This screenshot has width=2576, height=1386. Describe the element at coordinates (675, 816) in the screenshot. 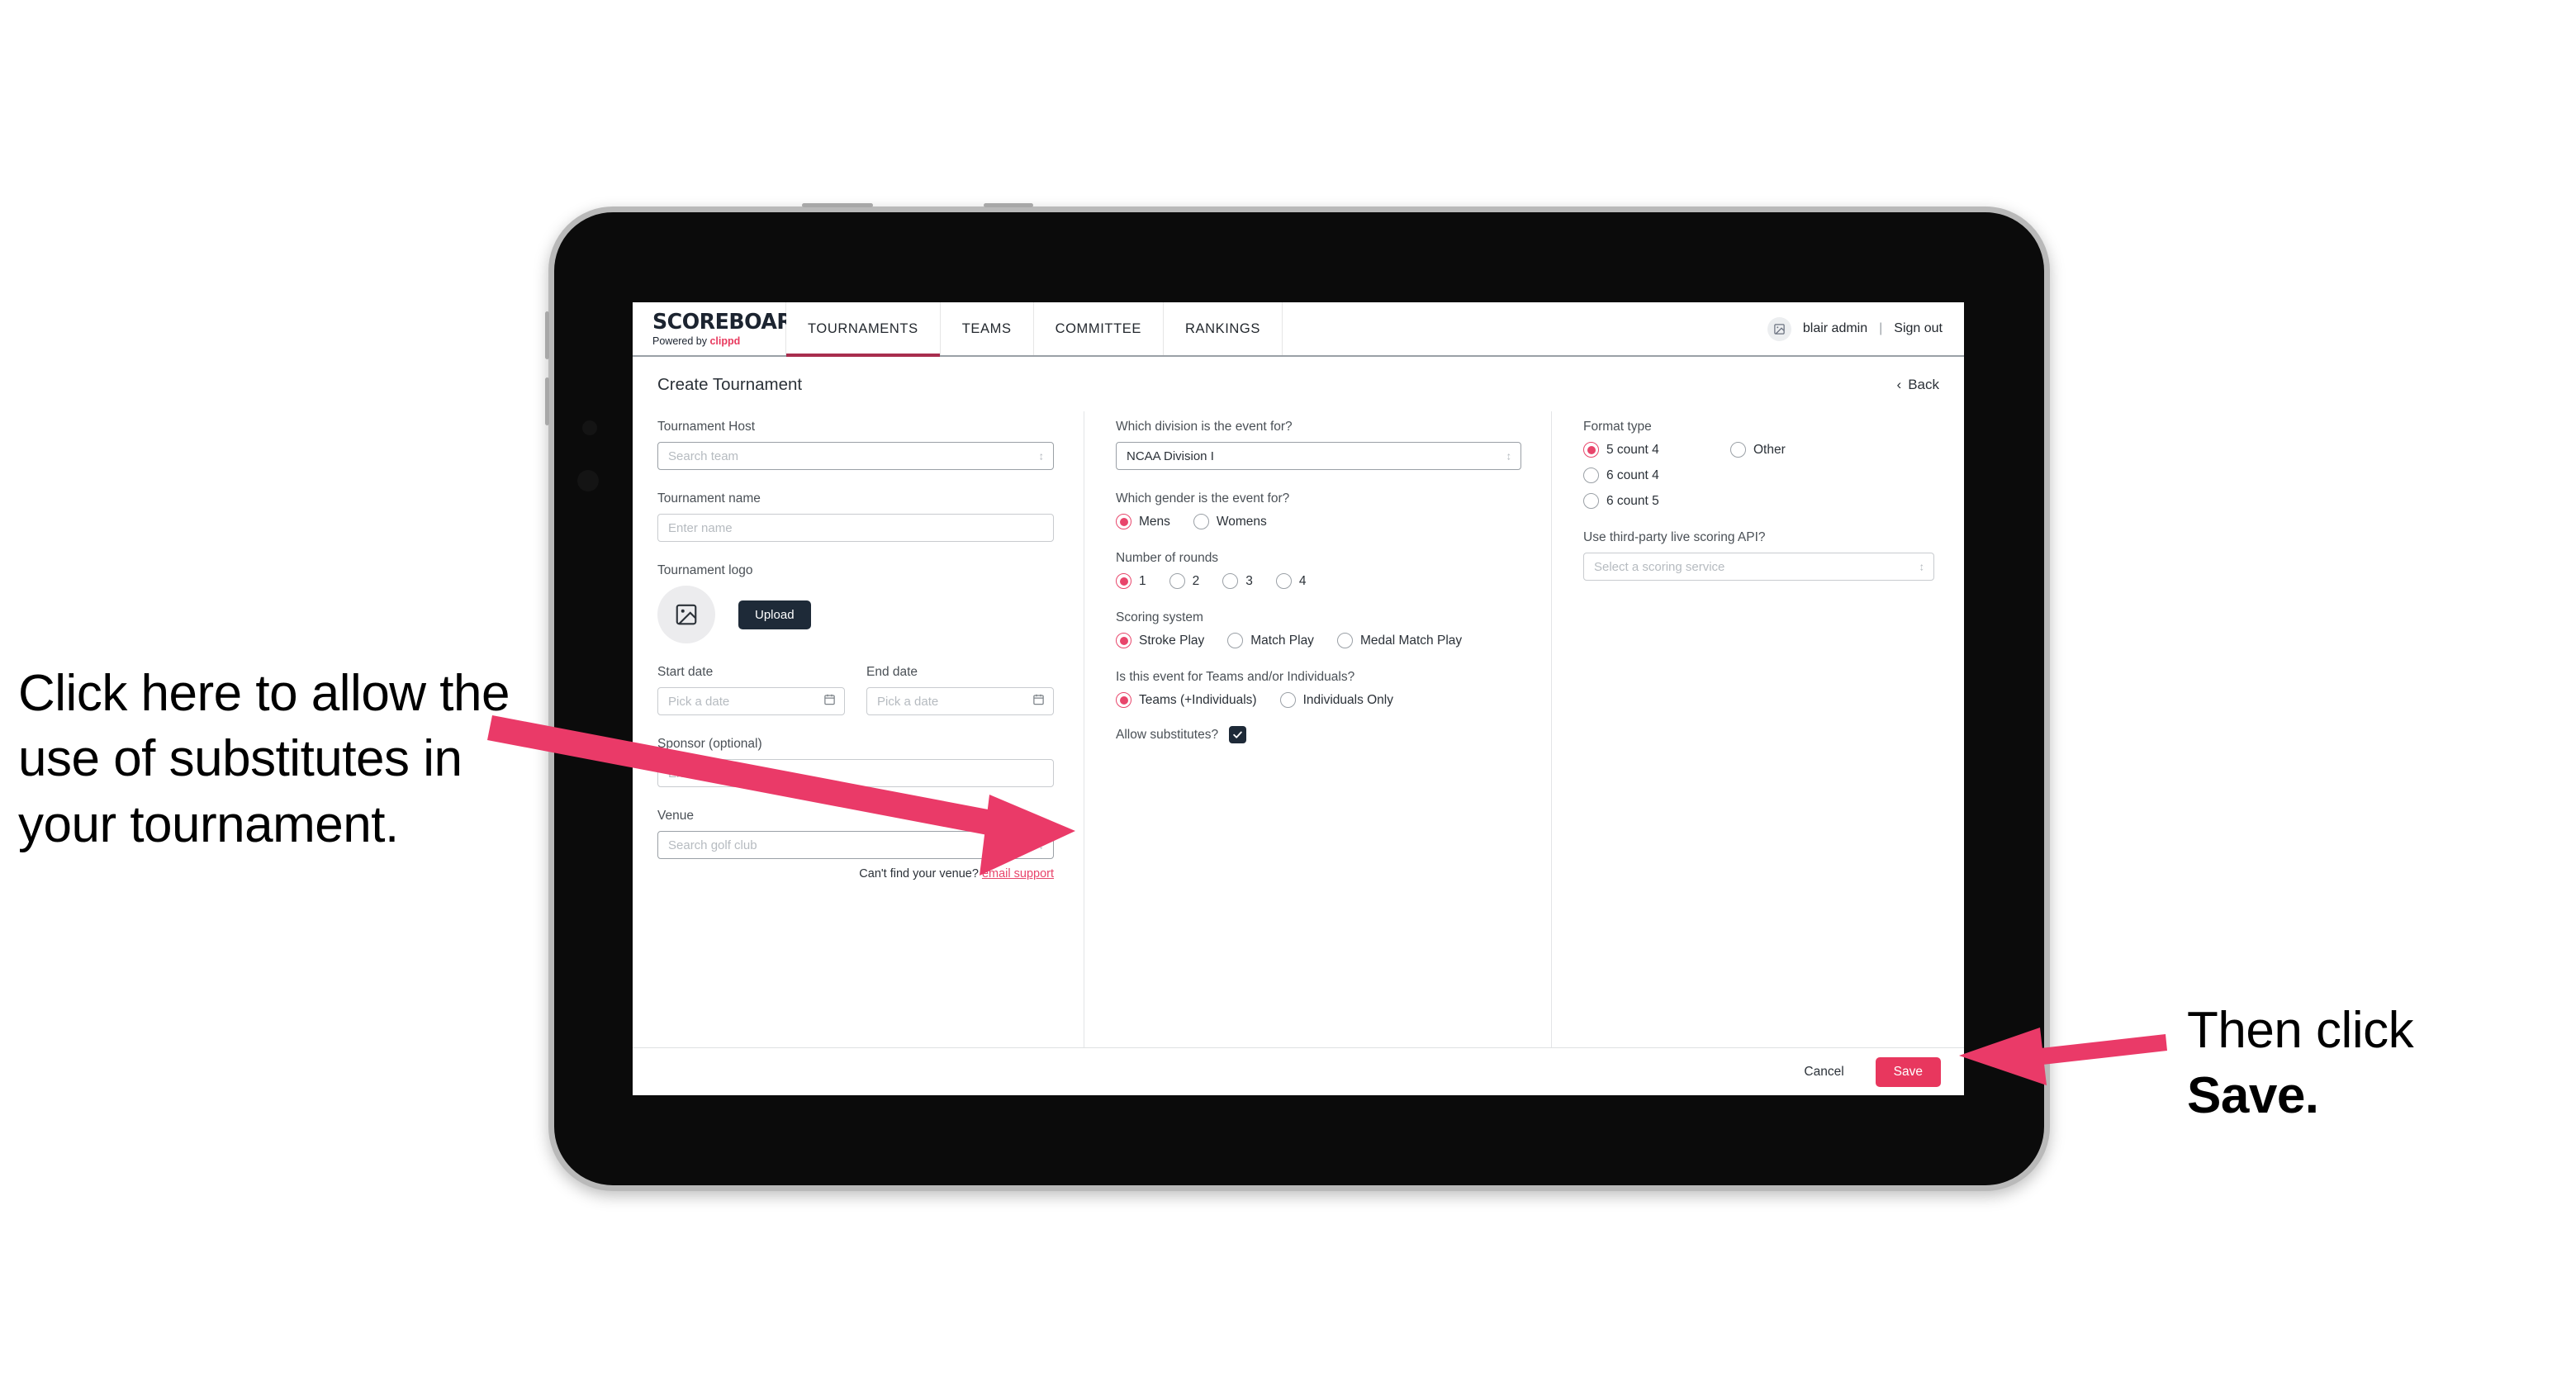

I see `venue-label: Venue` at that location.